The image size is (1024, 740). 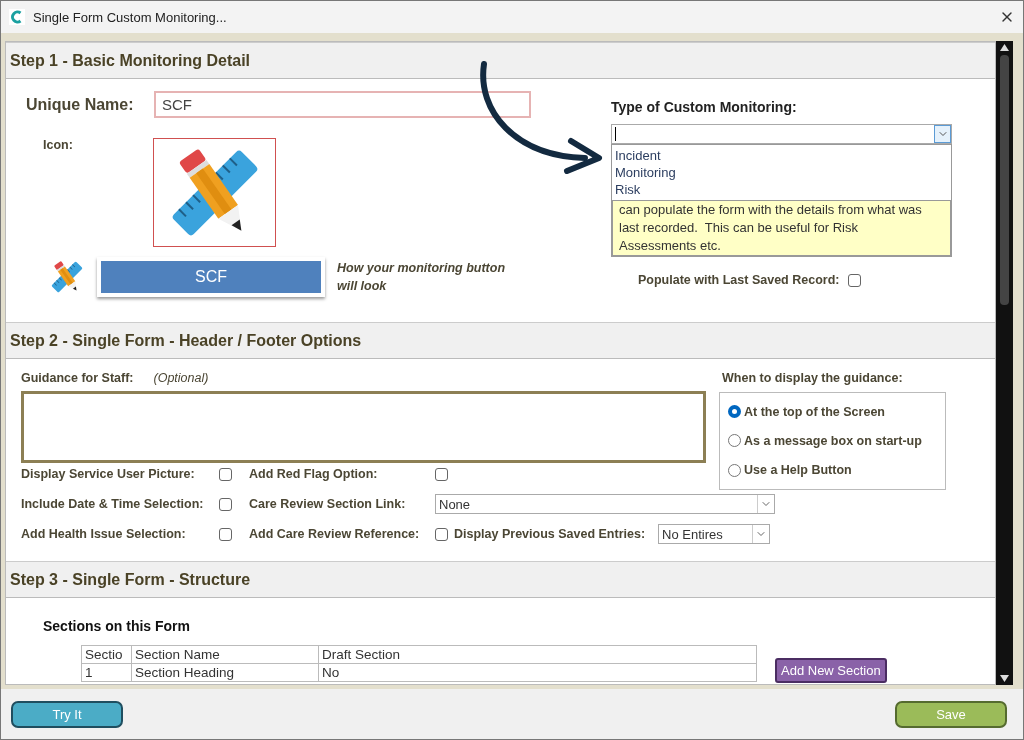 I want to click on guidance-field, so click(x=363, y=427).